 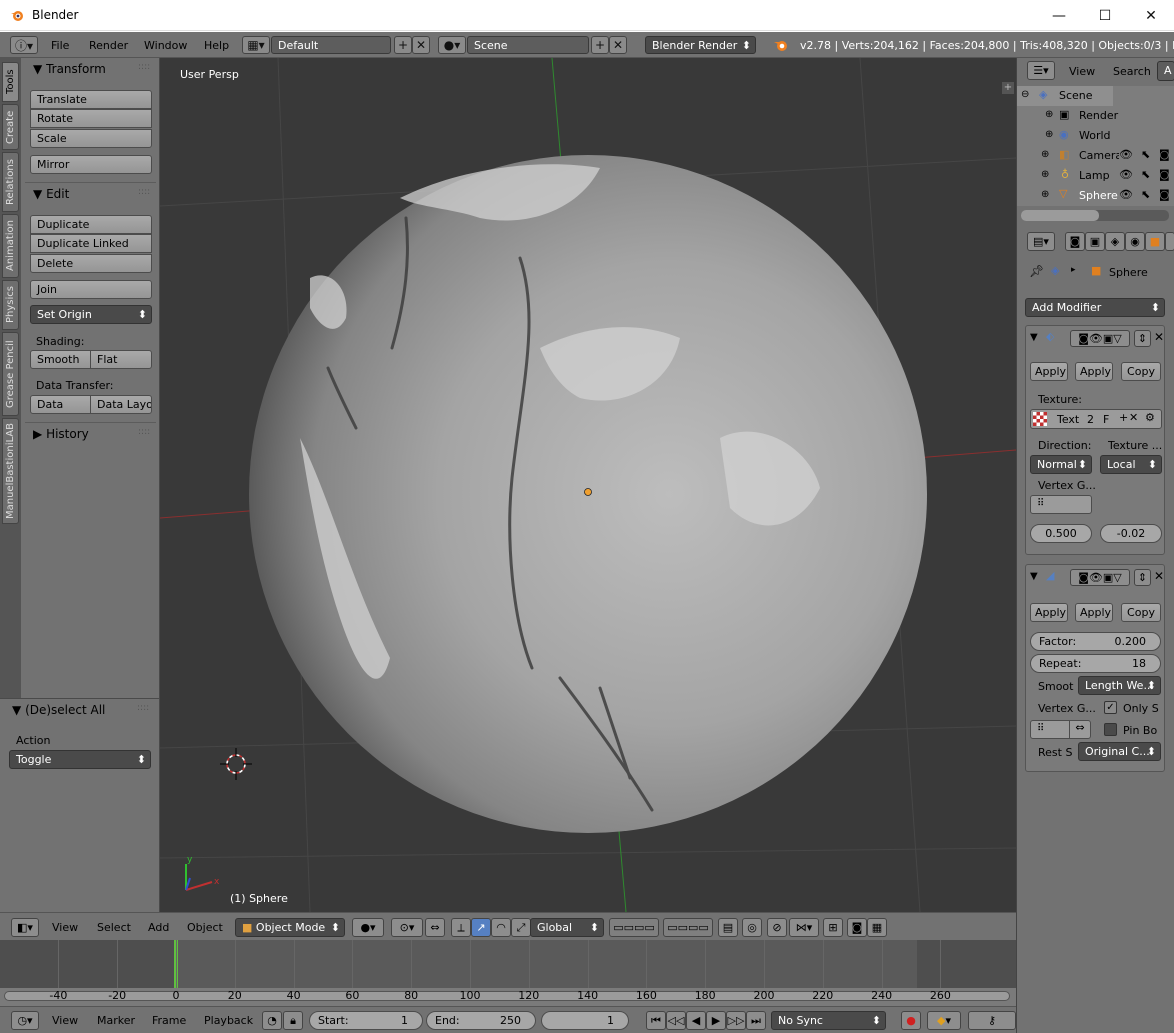 What do you see at coordinates (121, 404) in the screenshot?
I see `data-layout-transfer-button: Data Layo` at bounding box center [121, 404].